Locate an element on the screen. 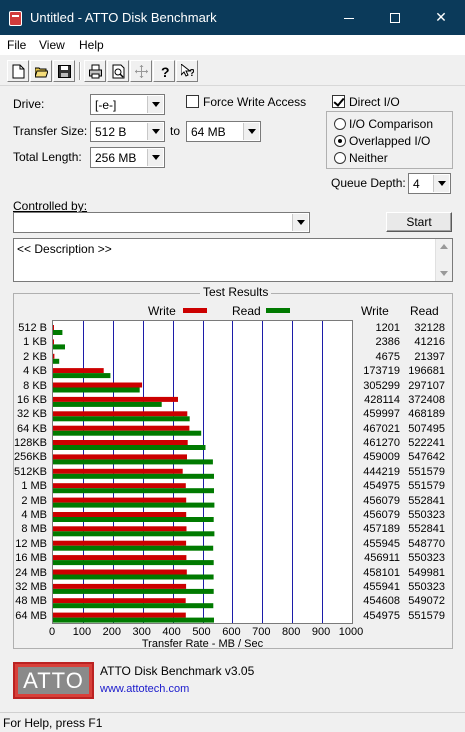 The width and height of the screenshot is (465, 732). website-link: www.attotech.com is located at coordinates (144, 689).